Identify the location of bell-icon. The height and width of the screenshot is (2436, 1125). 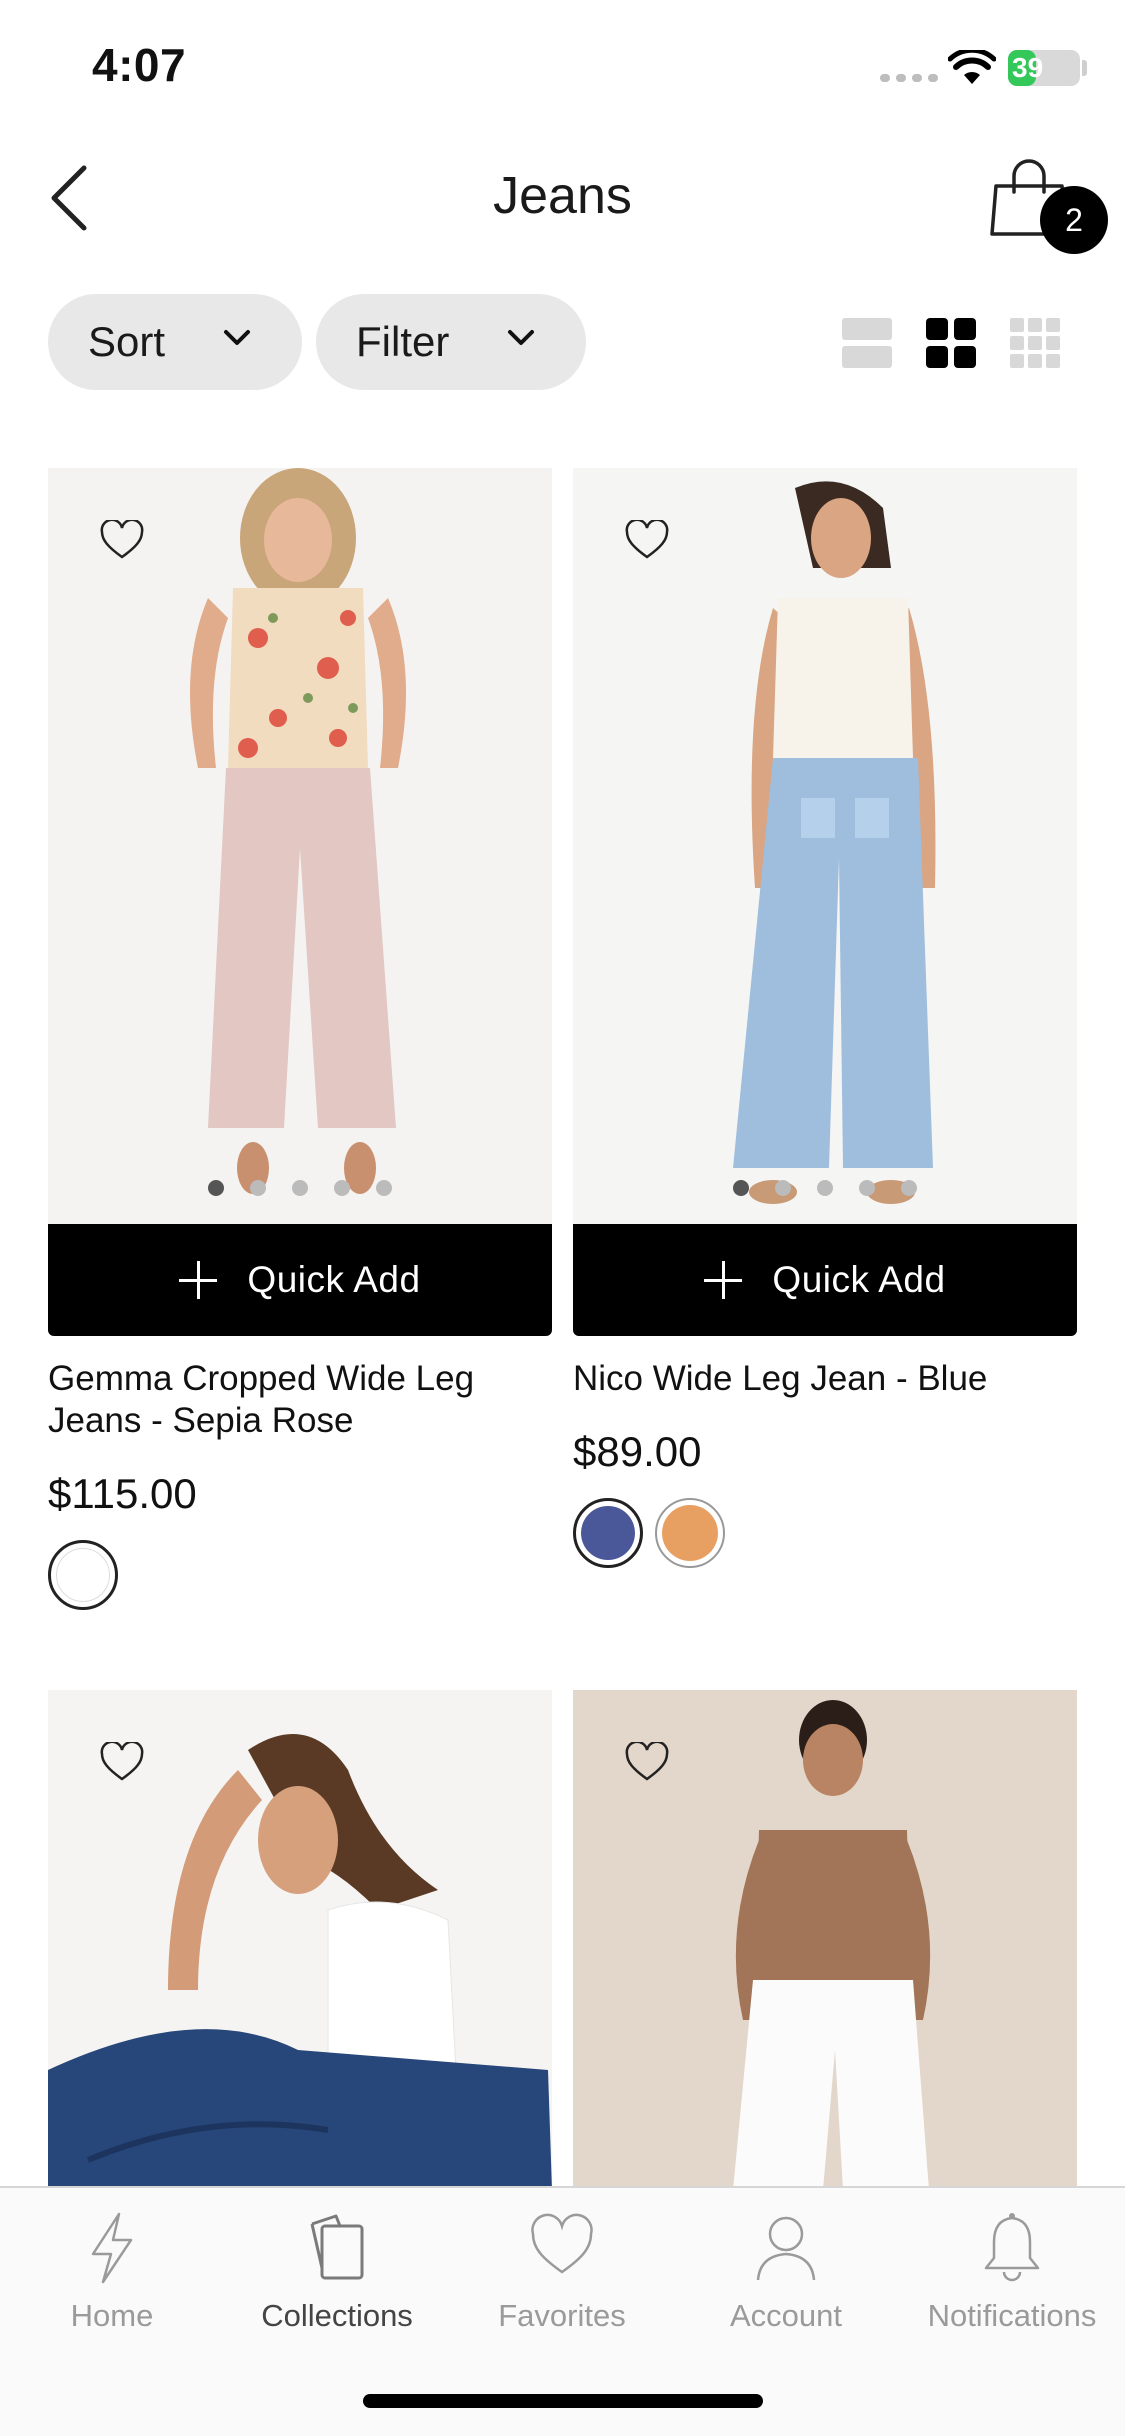
(1012, 2247).